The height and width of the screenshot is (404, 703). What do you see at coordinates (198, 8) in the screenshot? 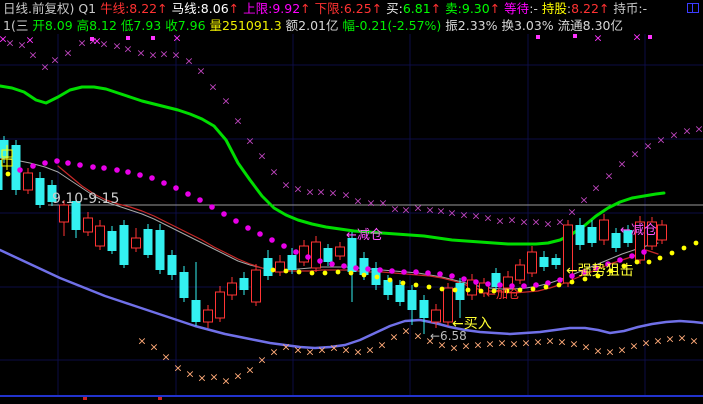
I see `info-segment: 马线:8.06` at bounding box center [198, 8].